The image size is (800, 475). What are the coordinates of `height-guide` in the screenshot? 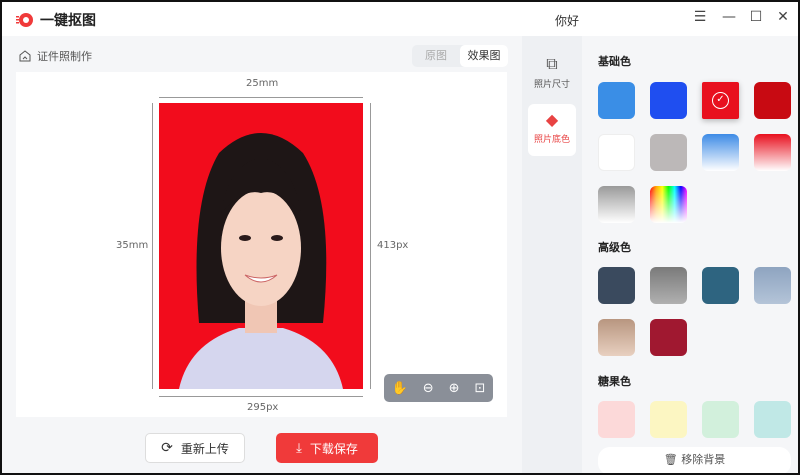 It's located at (152, 246).